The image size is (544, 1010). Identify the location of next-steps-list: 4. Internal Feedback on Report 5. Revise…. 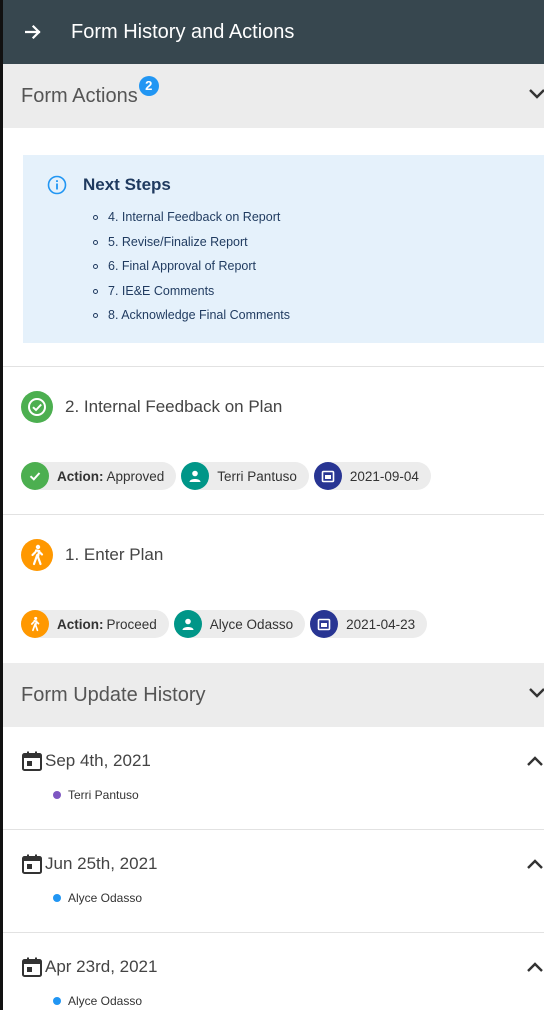
(191, 266).